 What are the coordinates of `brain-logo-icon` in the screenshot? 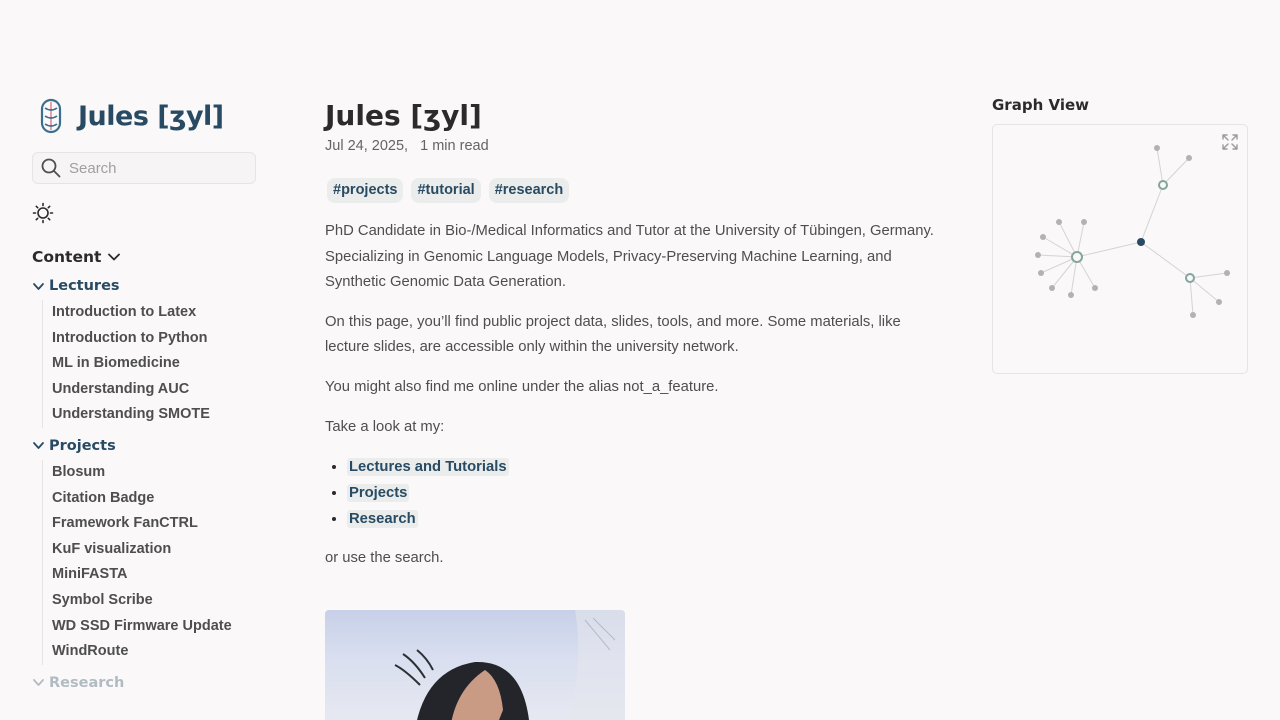 It's located at (51, 116).